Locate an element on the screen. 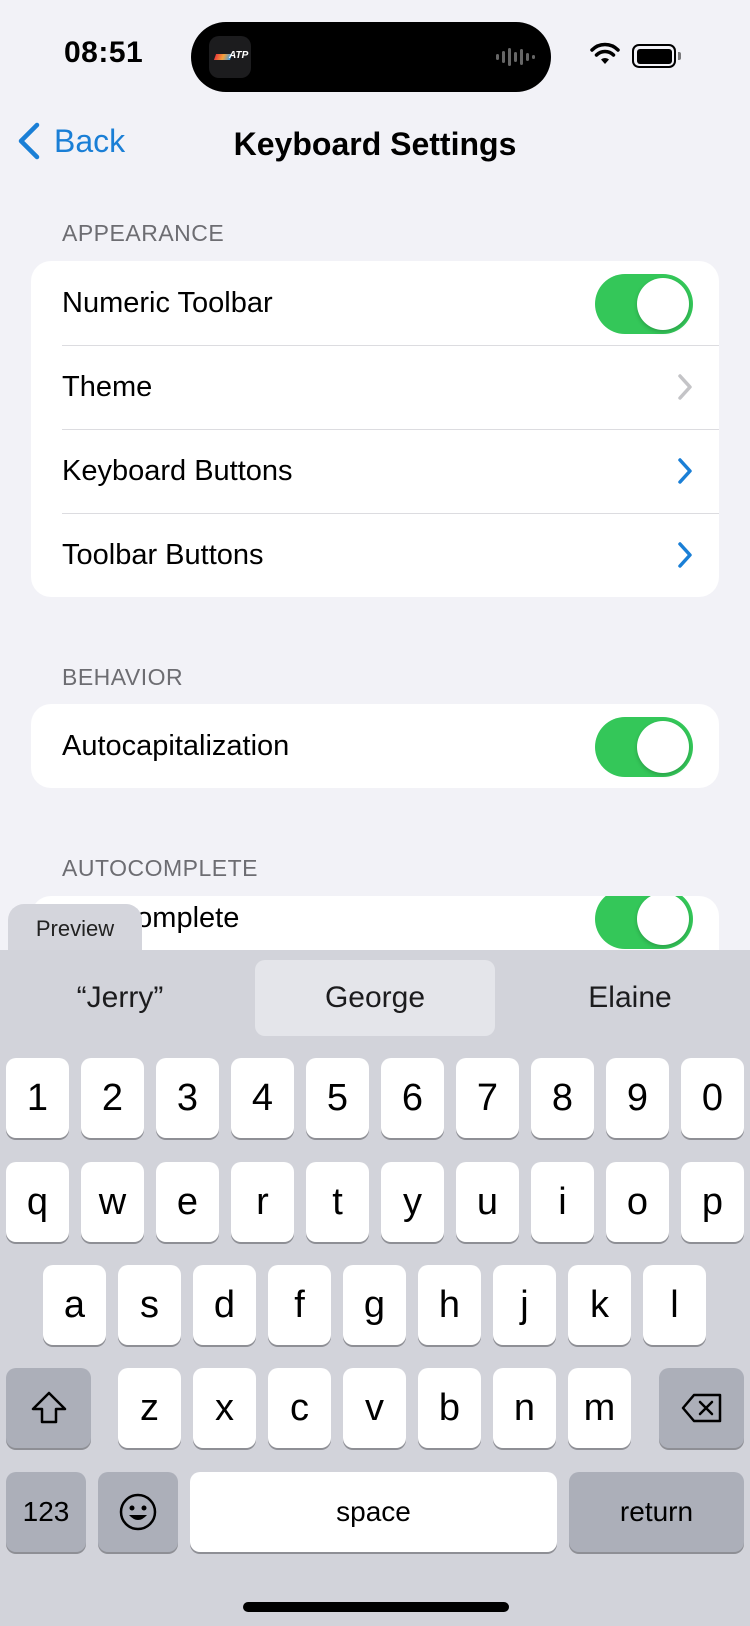  numeric-toolbar-toggle is located at coordinates (644, 304).